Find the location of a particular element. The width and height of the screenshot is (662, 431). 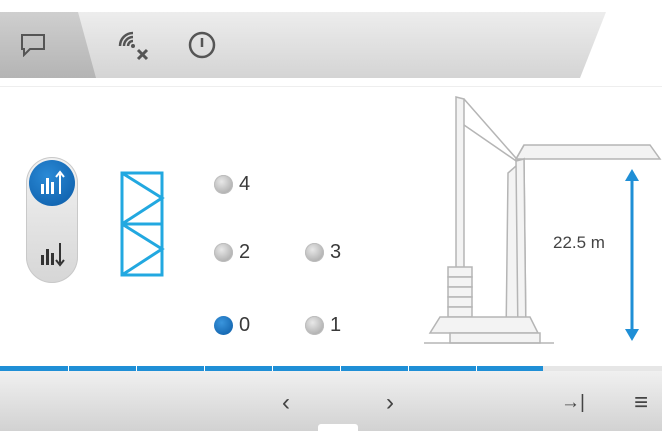

level-option-0: 0 is located at coordinates (232, 325).